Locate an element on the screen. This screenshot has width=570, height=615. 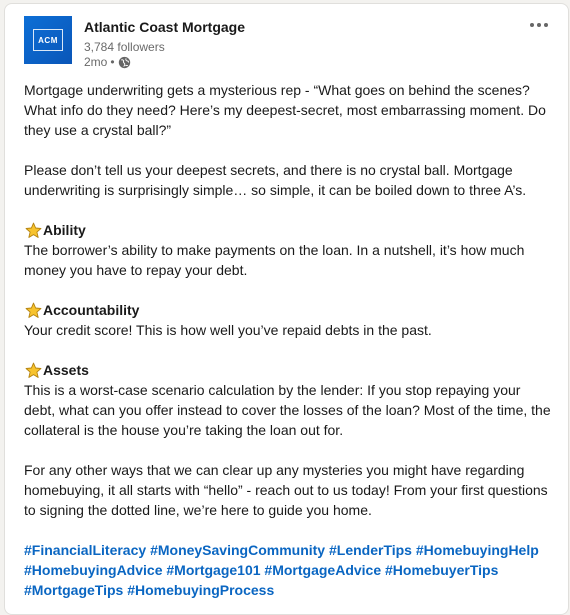
hashtag-link: #MoneySavingCommunity is located at coordinates (237, 550).